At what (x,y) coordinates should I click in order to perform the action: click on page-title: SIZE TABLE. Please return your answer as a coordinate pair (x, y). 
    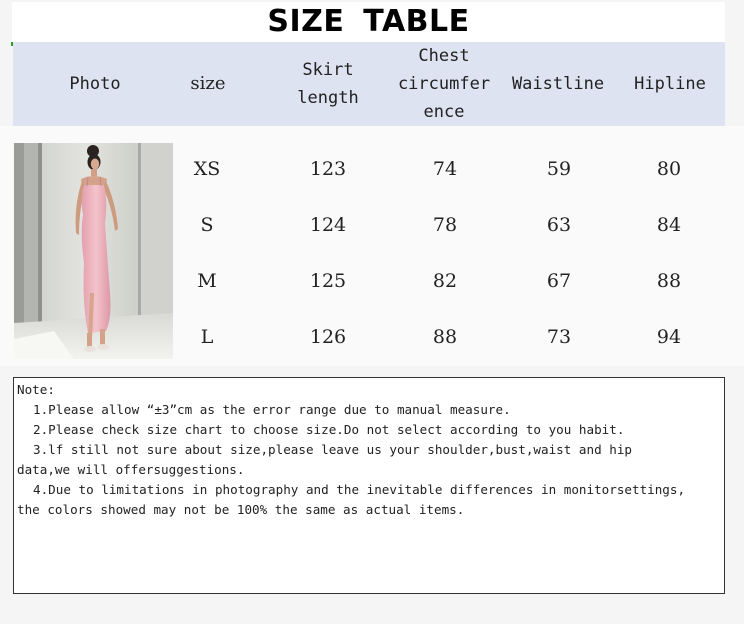
    Looking at the image, I should click on (368, 21).